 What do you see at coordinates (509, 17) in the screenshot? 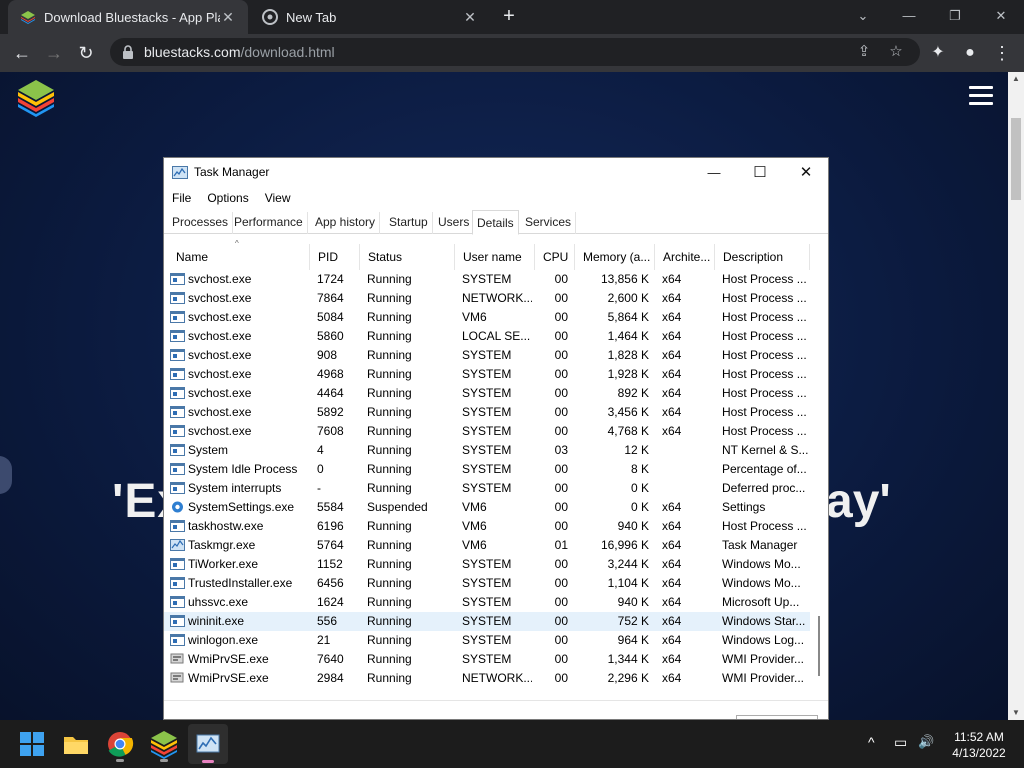
I see `new-tab-button: +` at bounding box center [509, 17].